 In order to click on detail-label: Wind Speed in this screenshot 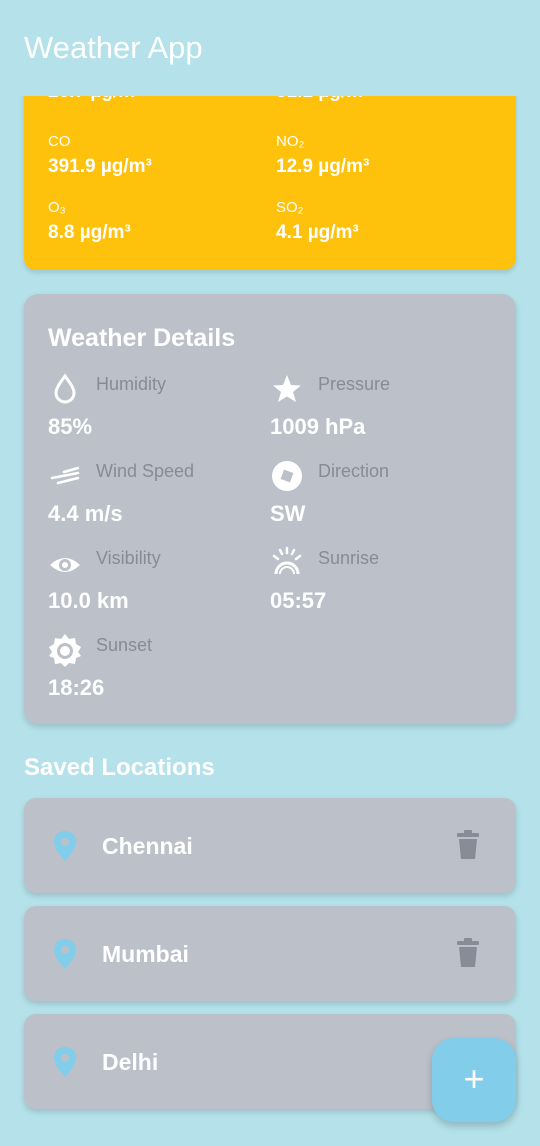, I will do `click(145, 471)`.